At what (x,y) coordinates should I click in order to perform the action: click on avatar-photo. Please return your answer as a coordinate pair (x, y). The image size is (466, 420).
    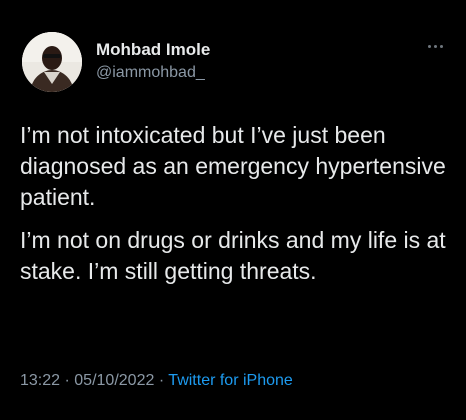
    Looking at the image, I should click on (52, 62).